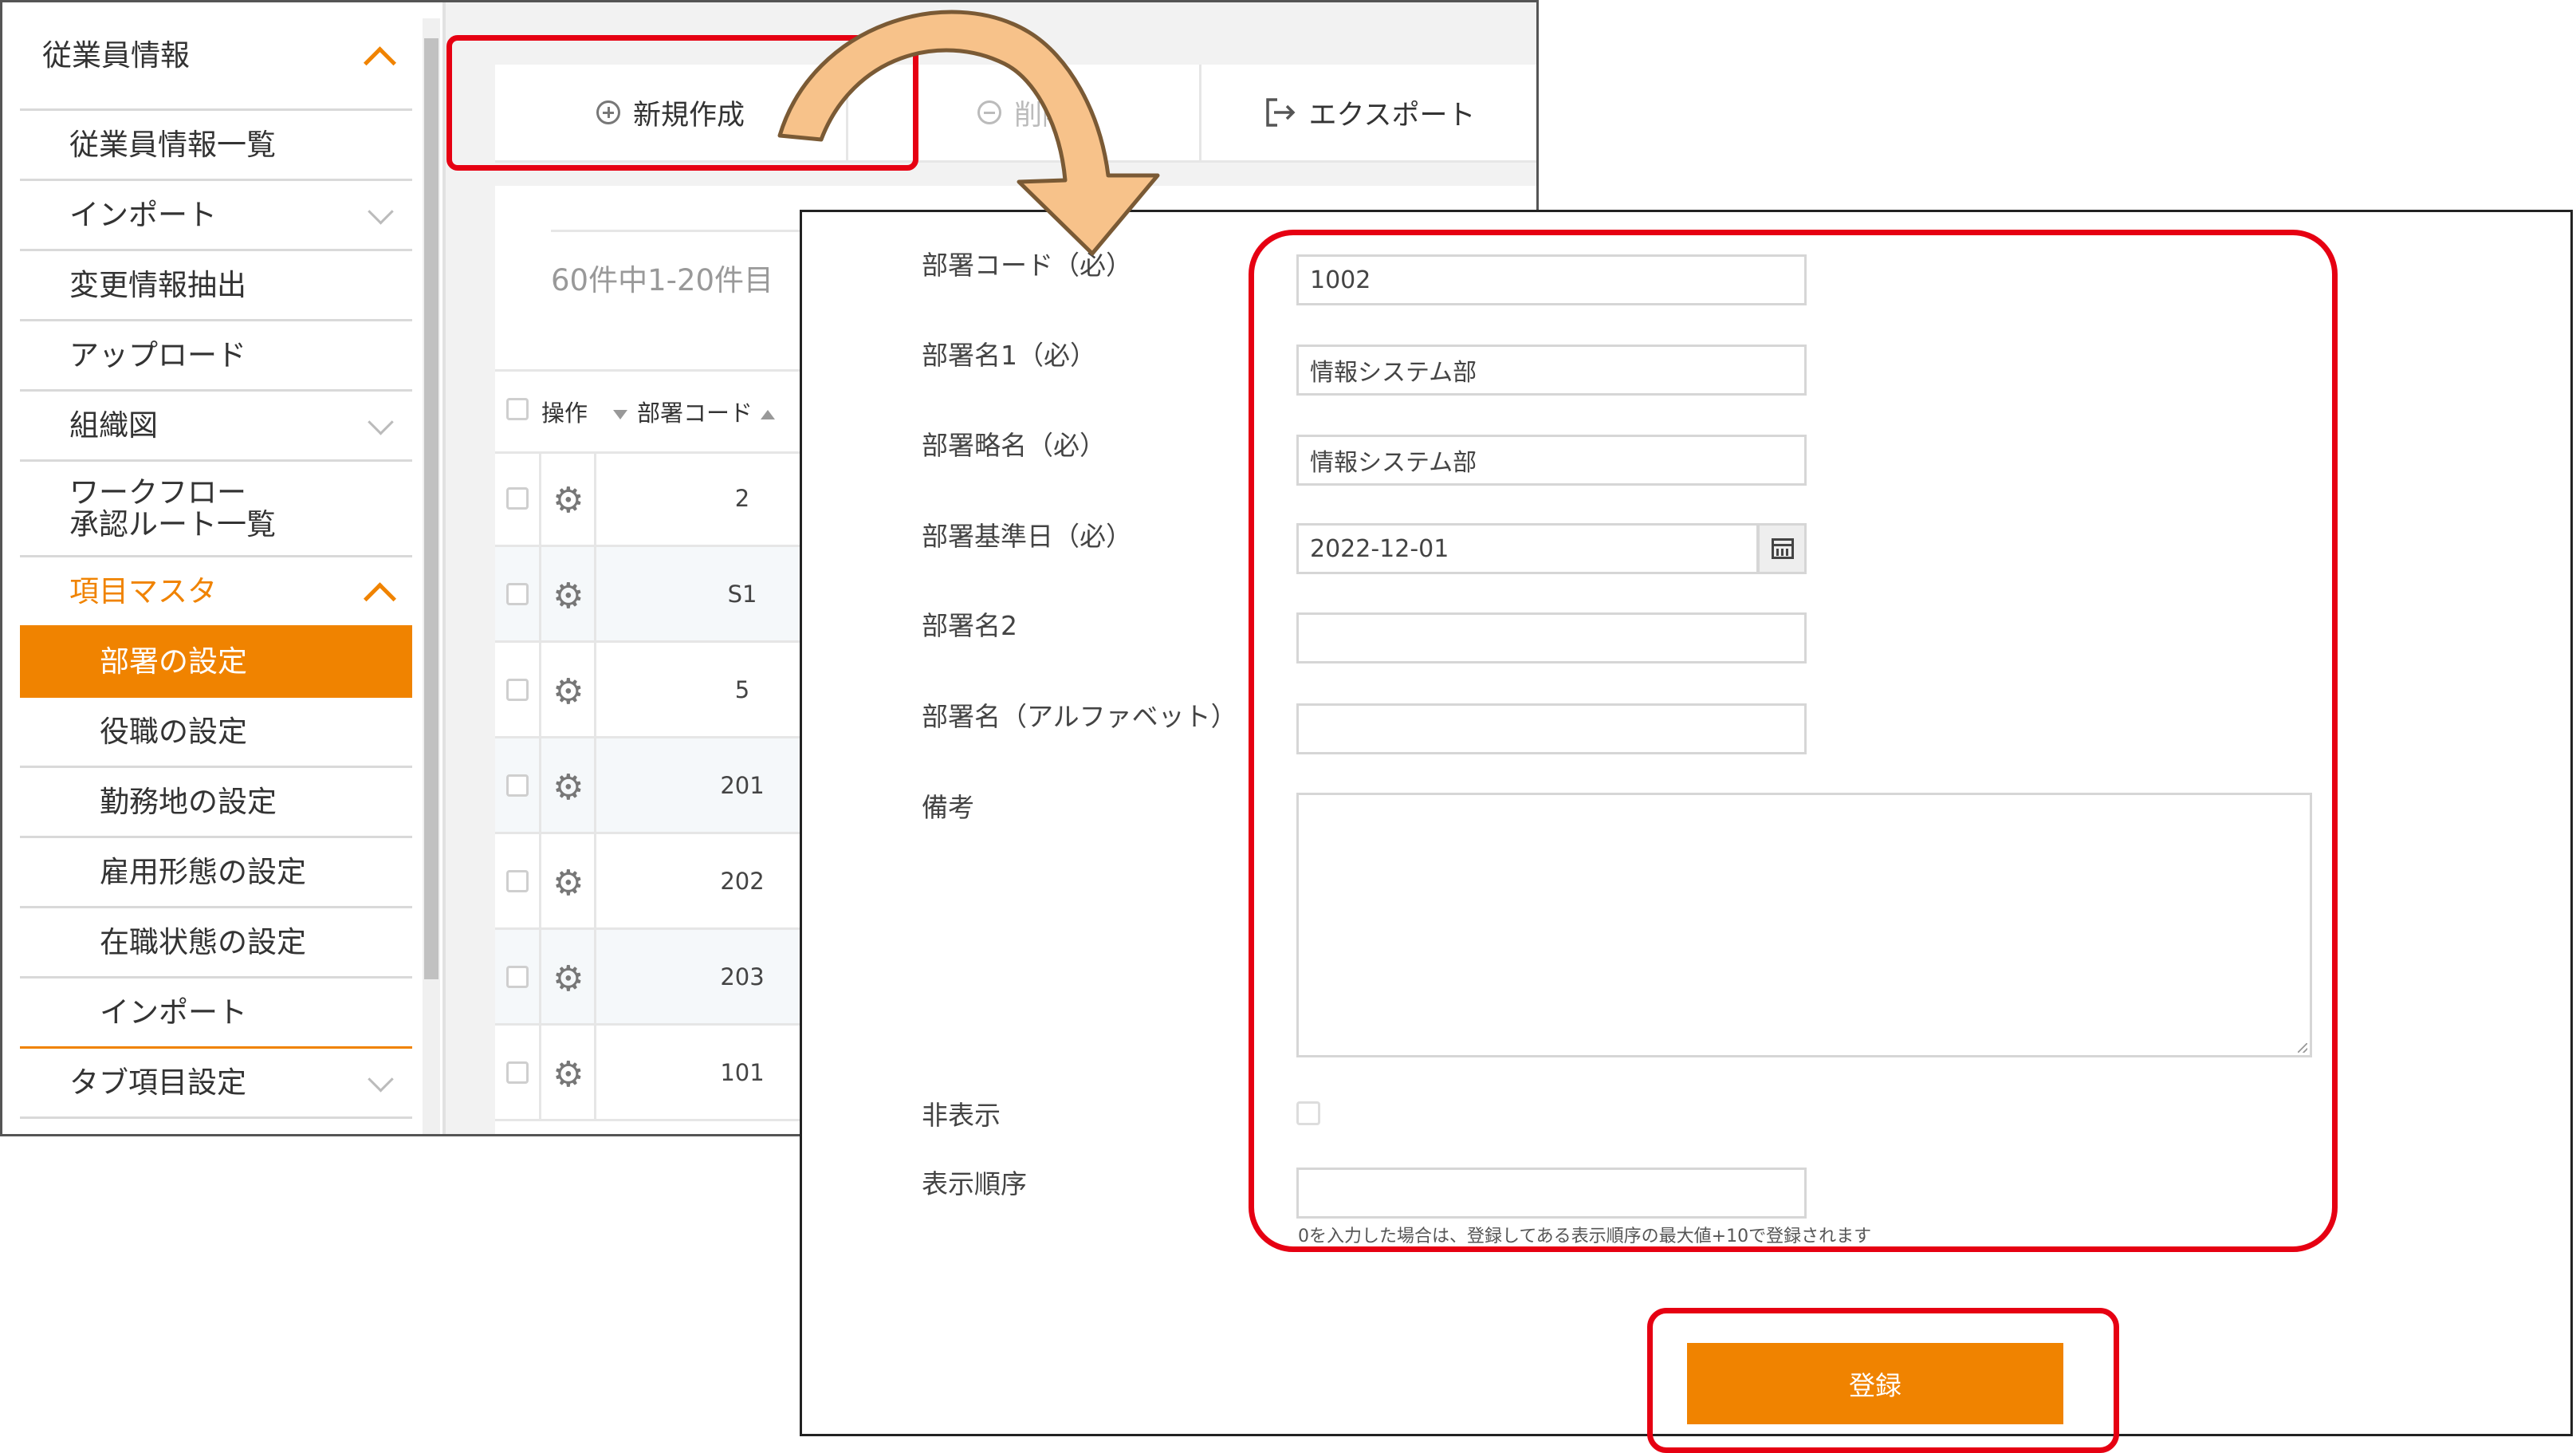 This screenshot has height=1453, width=2576. I want to click on export-button: エクスポート, so click(1368, 112).